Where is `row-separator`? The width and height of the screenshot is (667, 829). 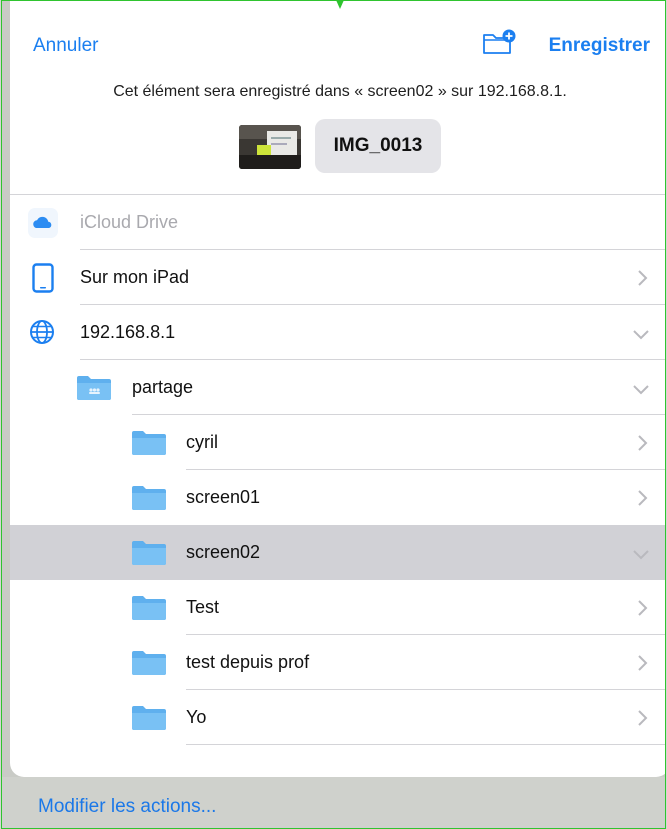
row-separator is located at coordinates (425, 744).